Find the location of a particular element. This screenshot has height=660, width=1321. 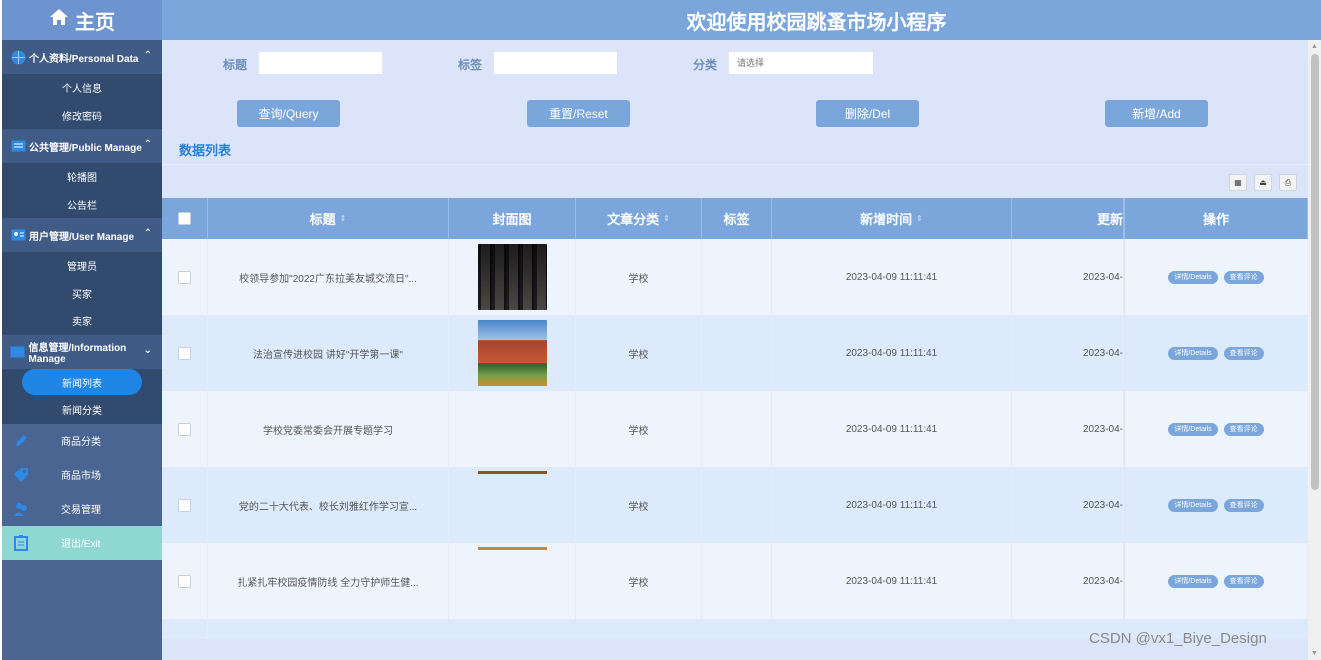

title-search-input is located at coordinates (320, 63).